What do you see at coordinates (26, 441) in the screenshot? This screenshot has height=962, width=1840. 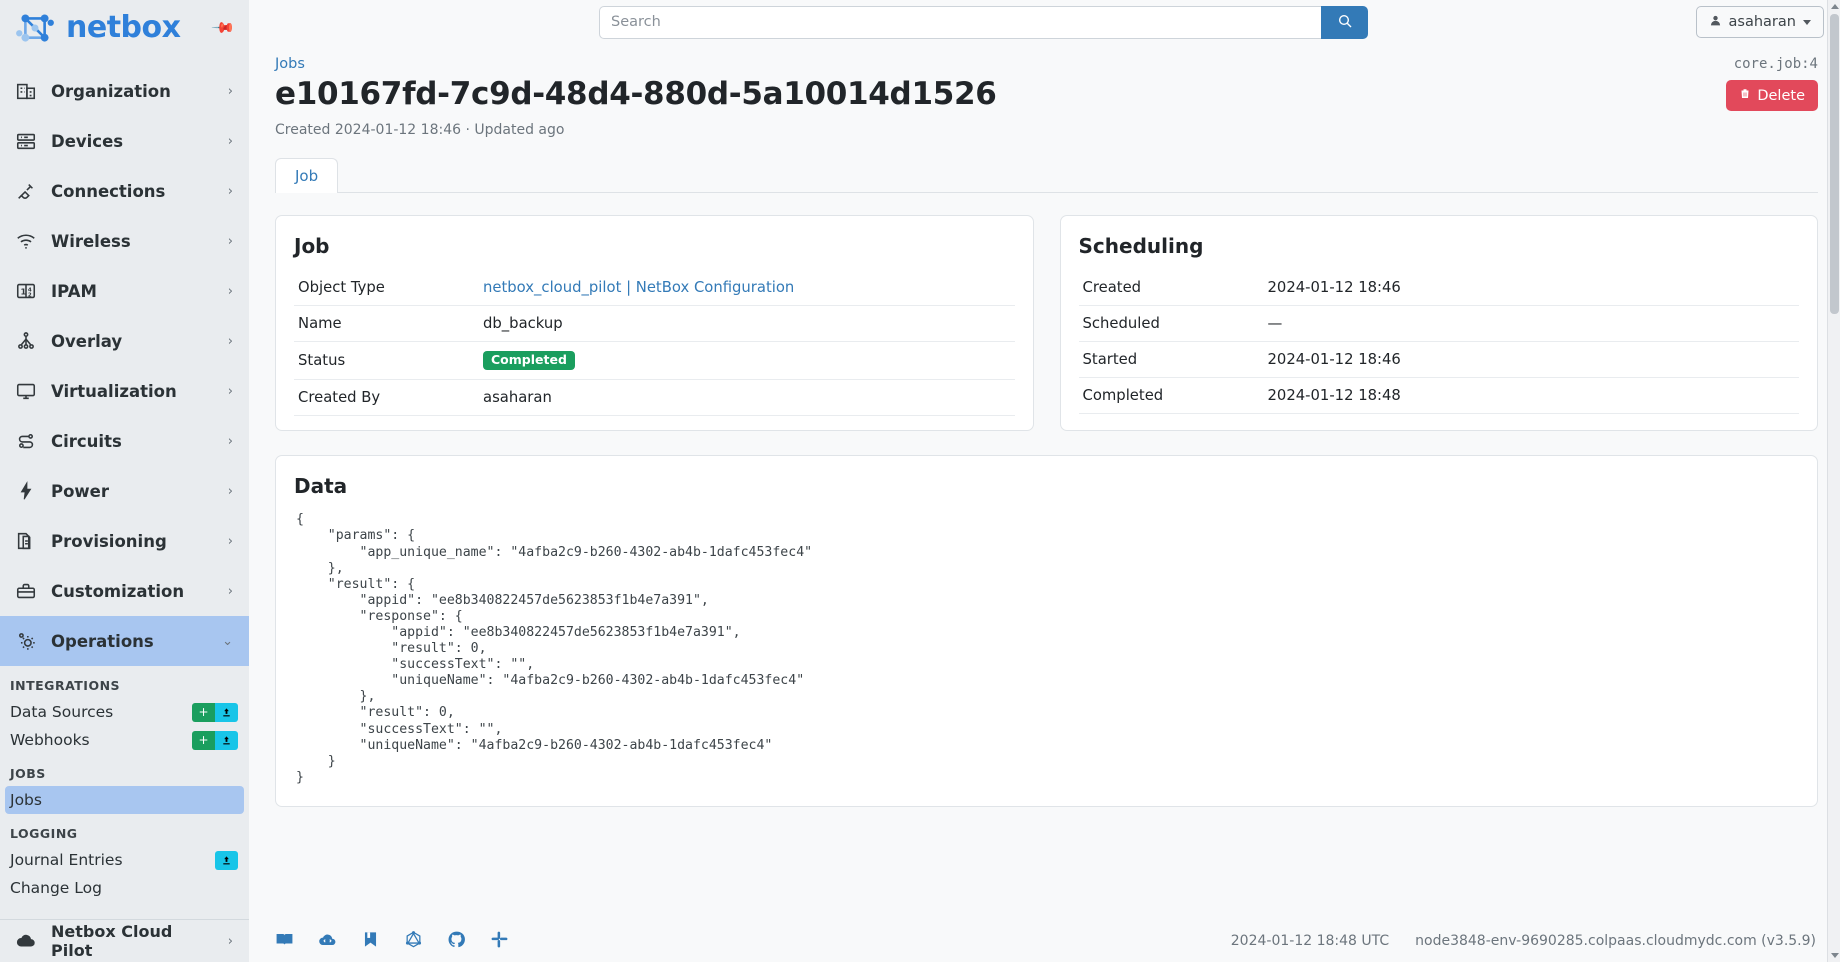 I see `circuit-icon` at bounding box center [26, 441].